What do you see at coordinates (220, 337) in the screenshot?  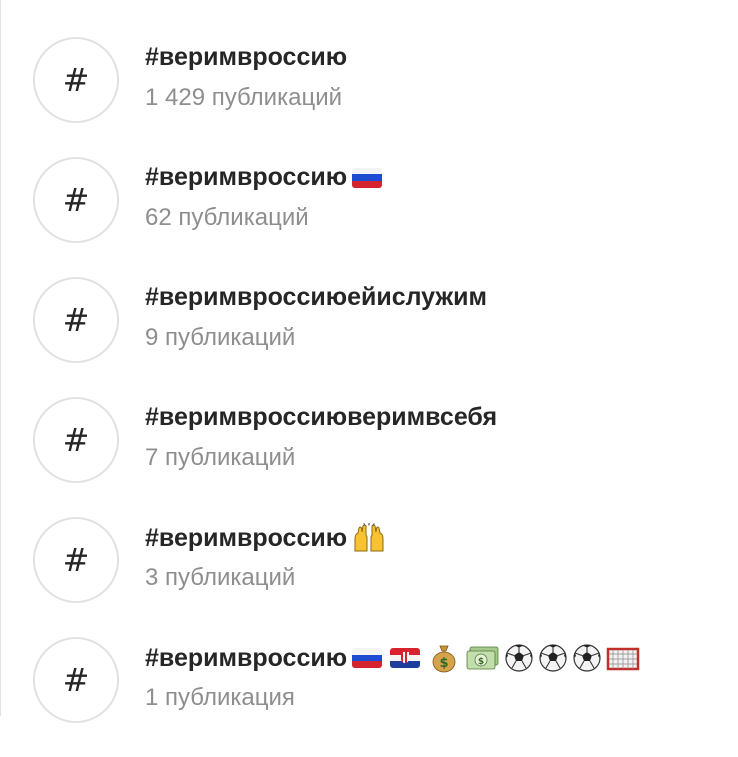 I see `post-count: 9 публикаций` at bounding box center [220, 337].